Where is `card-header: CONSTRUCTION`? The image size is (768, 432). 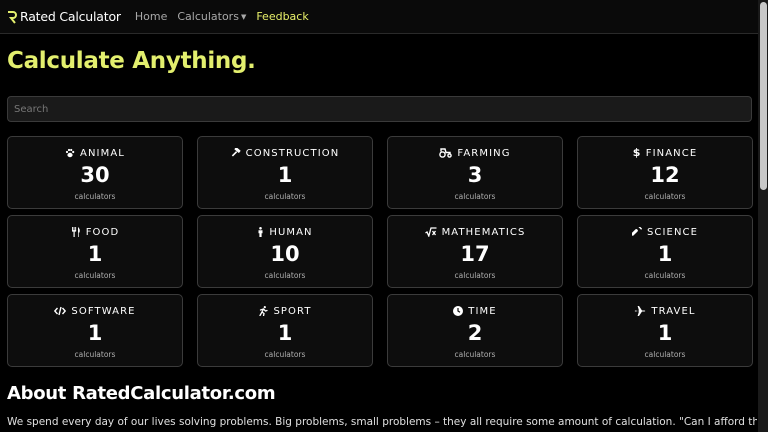 card-header: CONSTRUCTION is located at coordinates (285, 153).